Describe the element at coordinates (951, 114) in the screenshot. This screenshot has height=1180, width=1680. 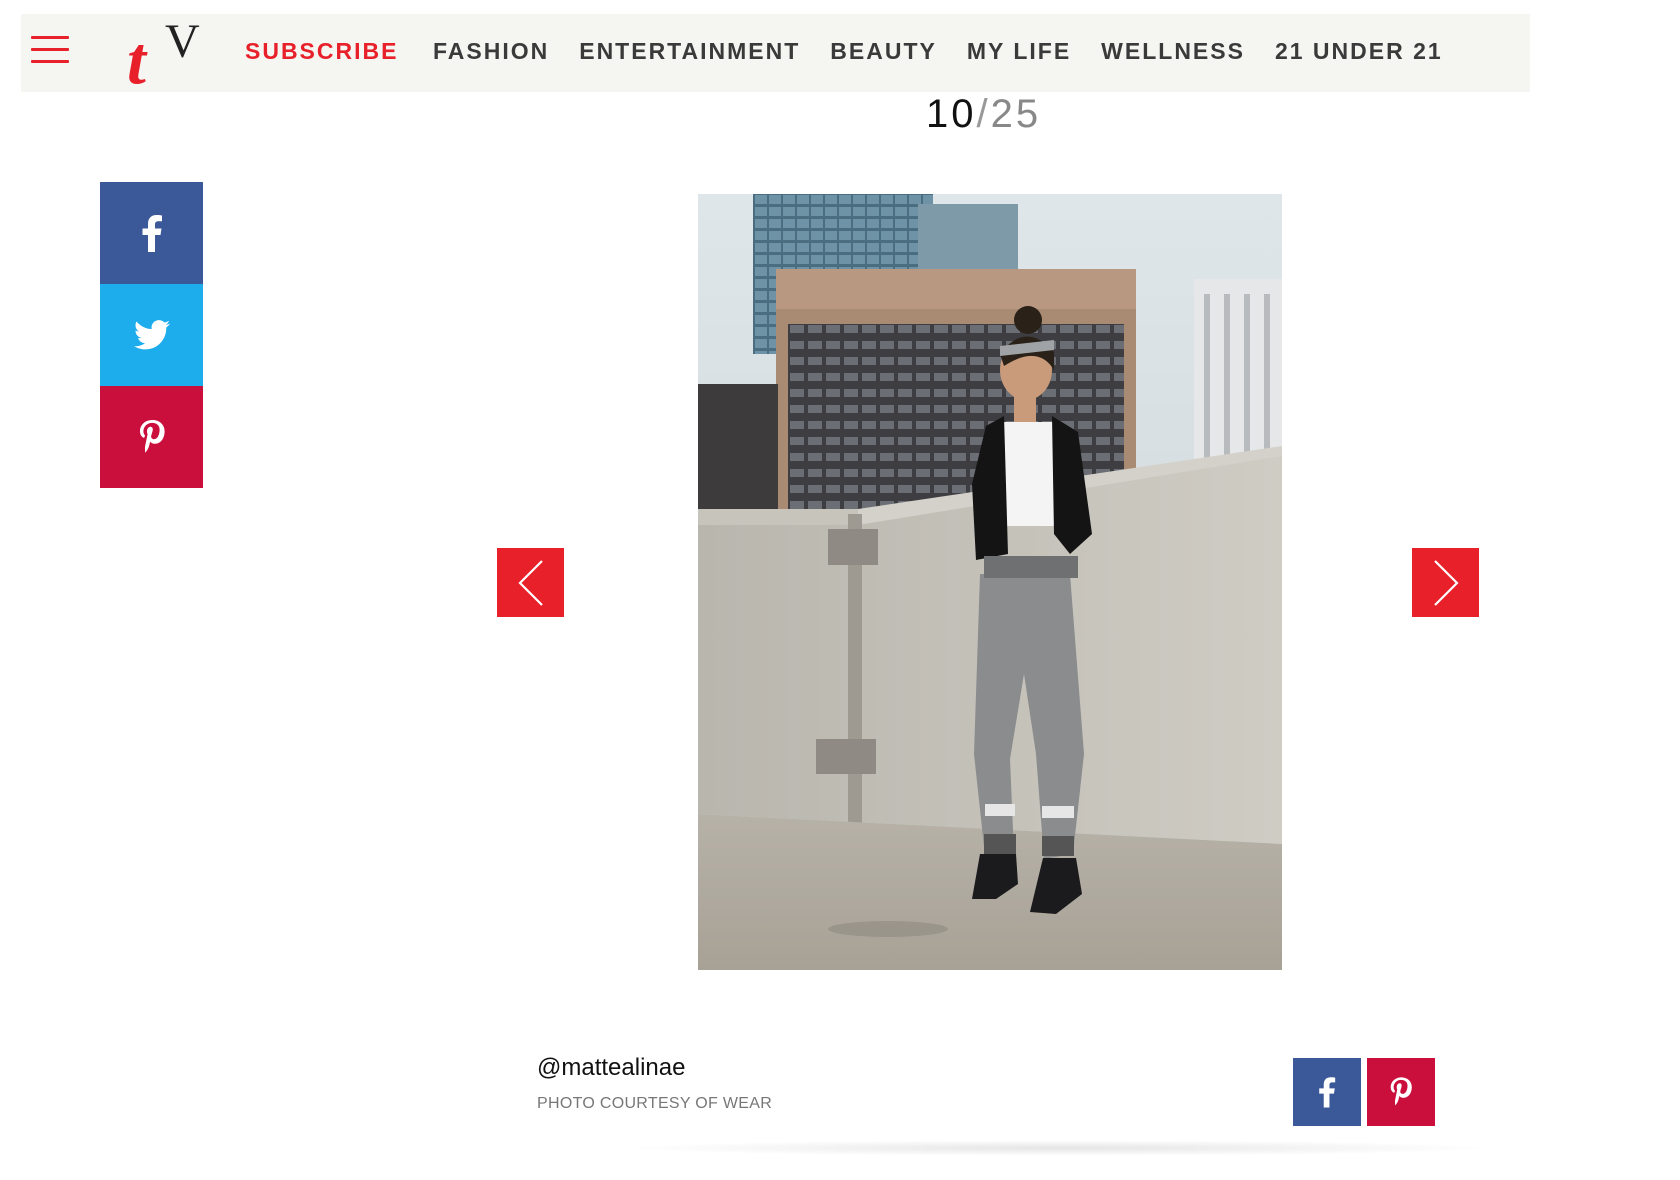
I see `slide-current: 10` at that location.